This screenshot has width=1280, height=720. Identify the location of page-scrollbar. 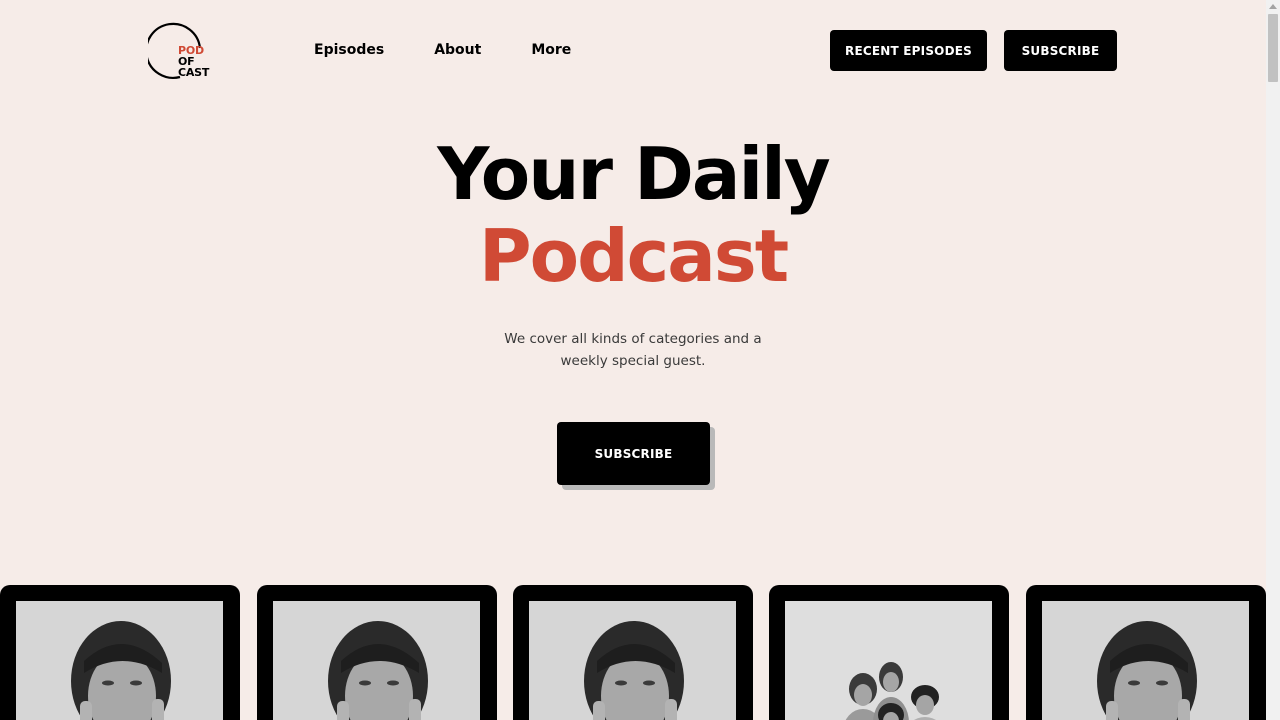
(1273, 360).